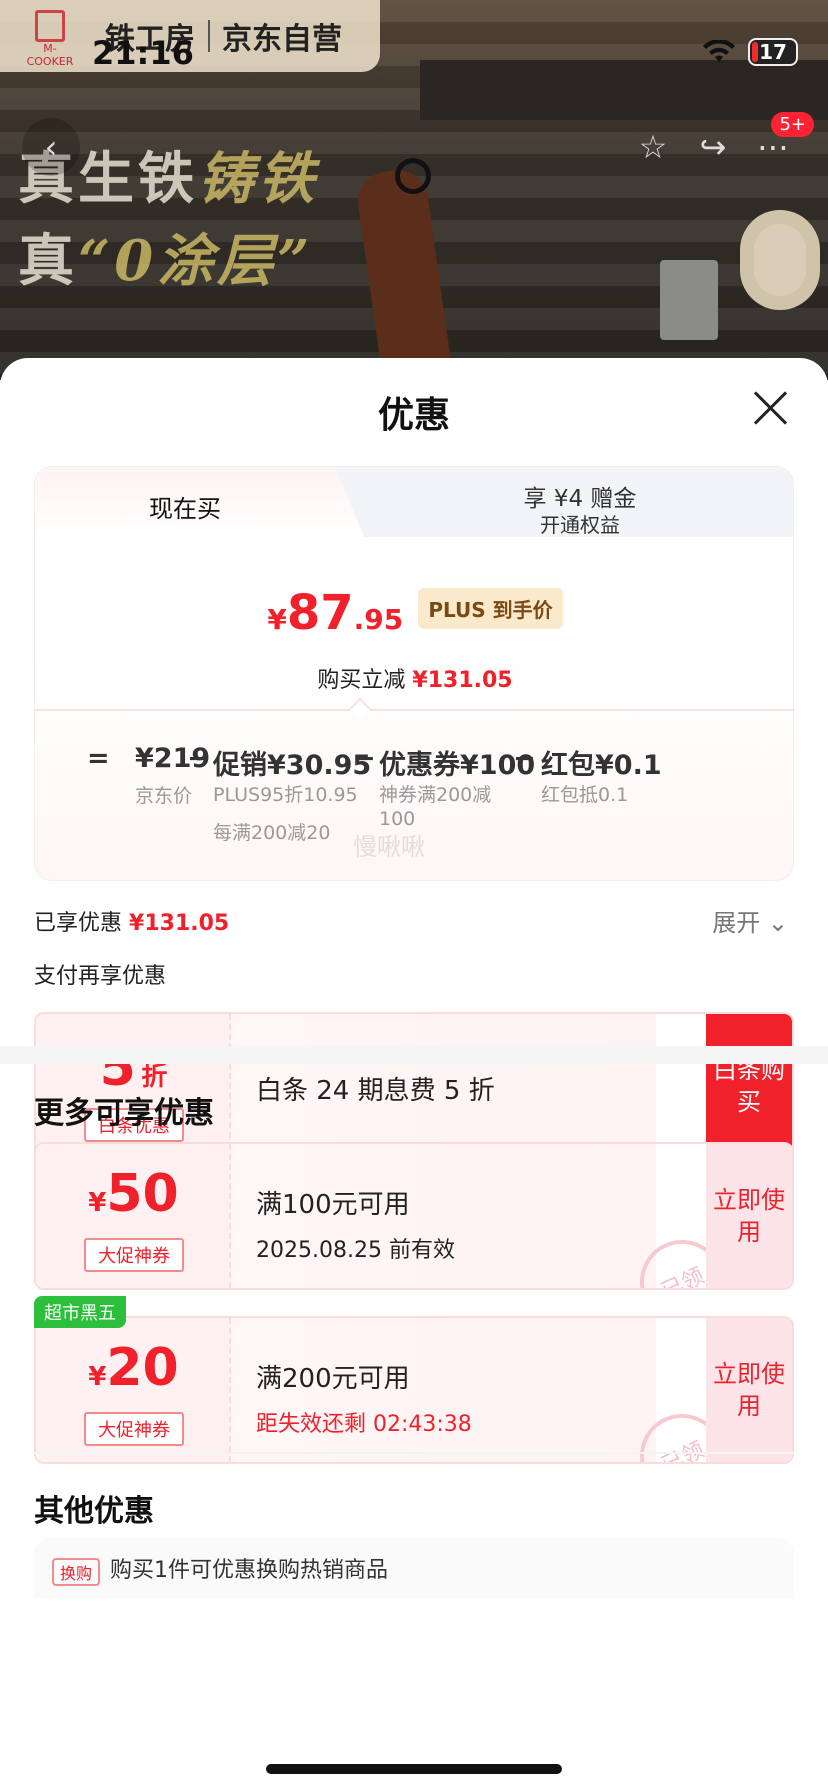  I want to click on coupon-amount: 50, so click(142, 1194).